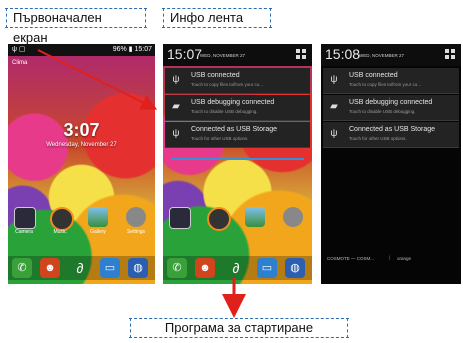 The width and height of the screenshot is (463, 343). What do you see at coordinates (132, 49) in the screenshot?
I see `status-info: 96% ▮ 15:07` at bounding box center [132, 49].